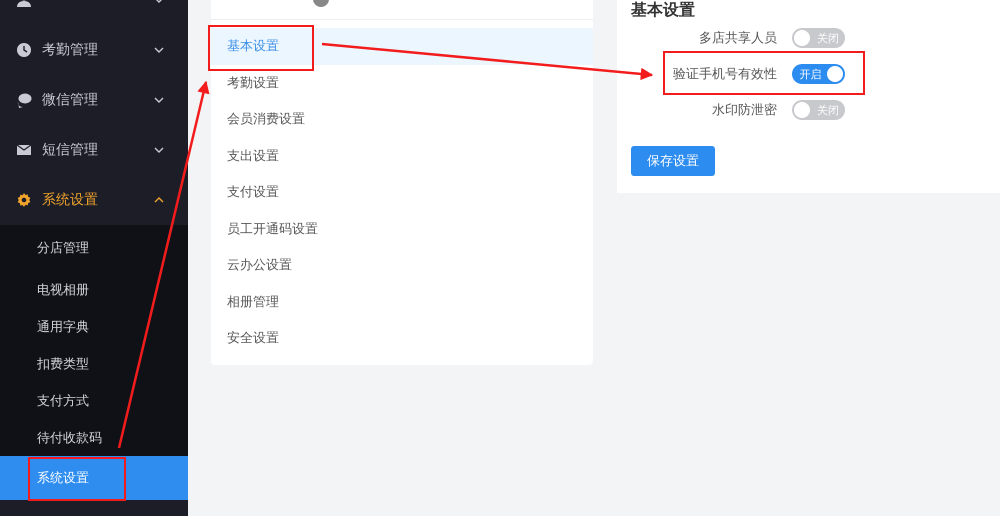 The height and width of the screenshot is (516, 1000). I want to click on submenu-item: 扣费类型, so click(94, 363).